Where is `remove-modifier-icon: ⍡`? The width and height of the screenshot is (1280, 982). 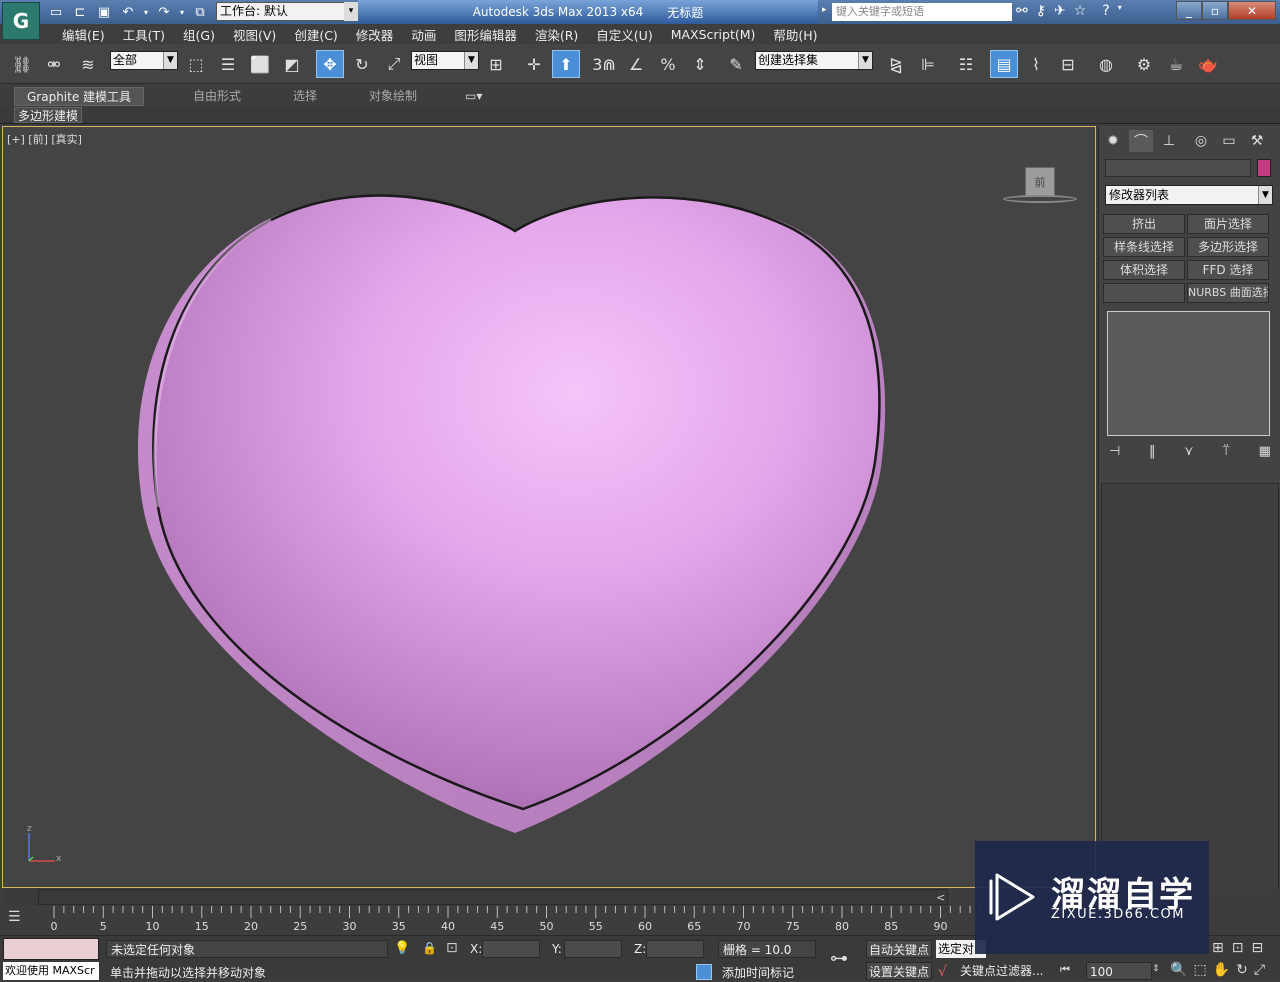
remove-modifier-icon: ⍡ is located at coordinates (1226, 453).